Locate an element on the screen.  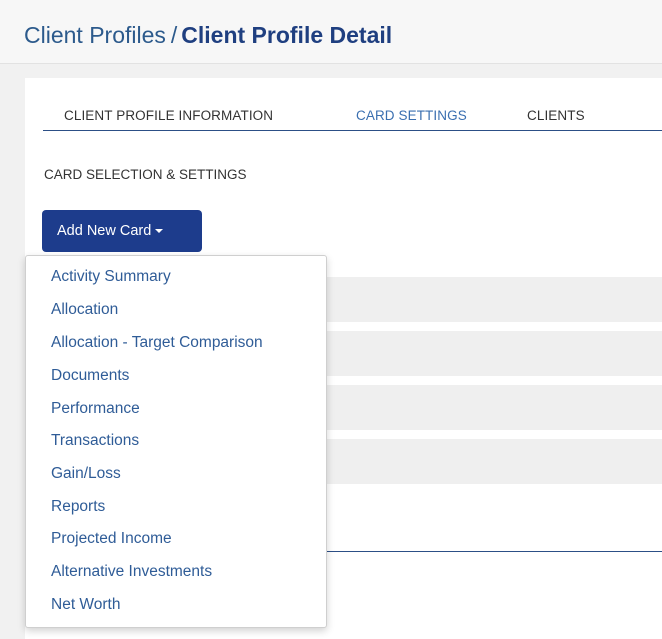
menu-item-alternative-investments: Alternative Investments is located at coordinates (131, 572).